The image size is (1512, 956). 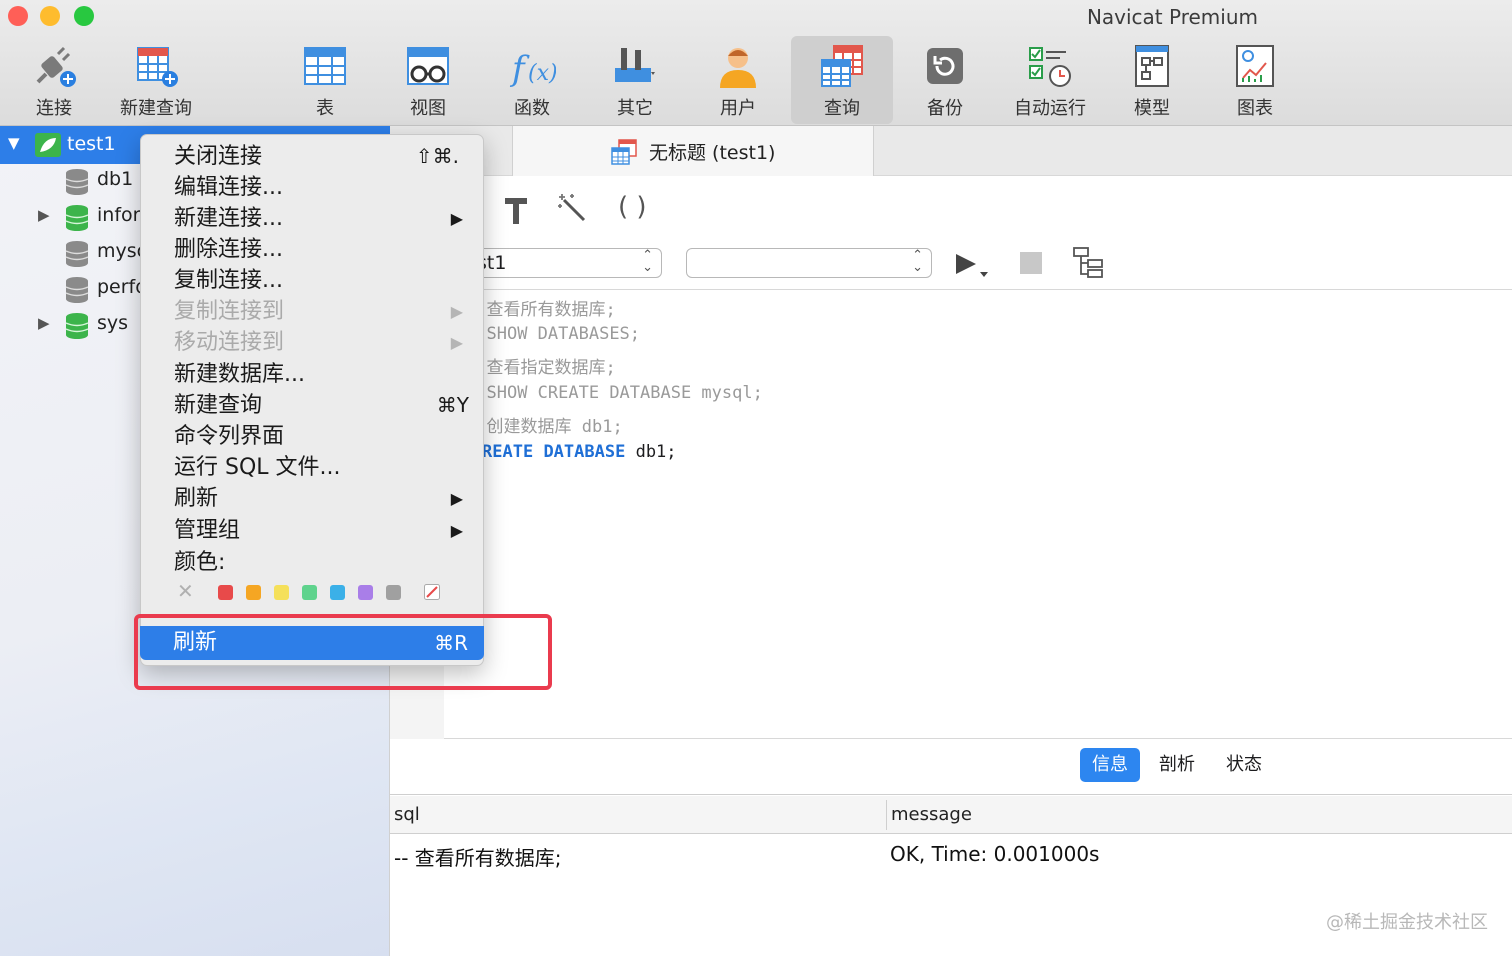 What do you see at coordinates (84, 16) in the screenshot?
I see `zoom-window-button` at bounding box center [84, 16].